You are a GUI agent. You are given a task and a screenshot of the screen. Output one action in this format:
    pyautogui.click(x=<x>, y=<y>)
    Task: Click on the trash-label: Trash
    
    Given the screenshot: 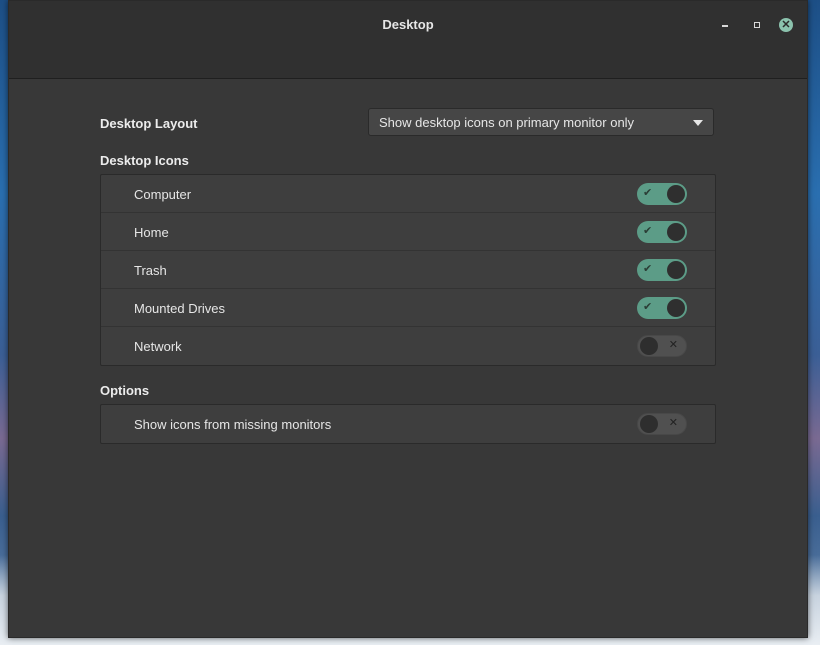 What is the action you would take?
    pyautogui.click(x=150, y=270)
    